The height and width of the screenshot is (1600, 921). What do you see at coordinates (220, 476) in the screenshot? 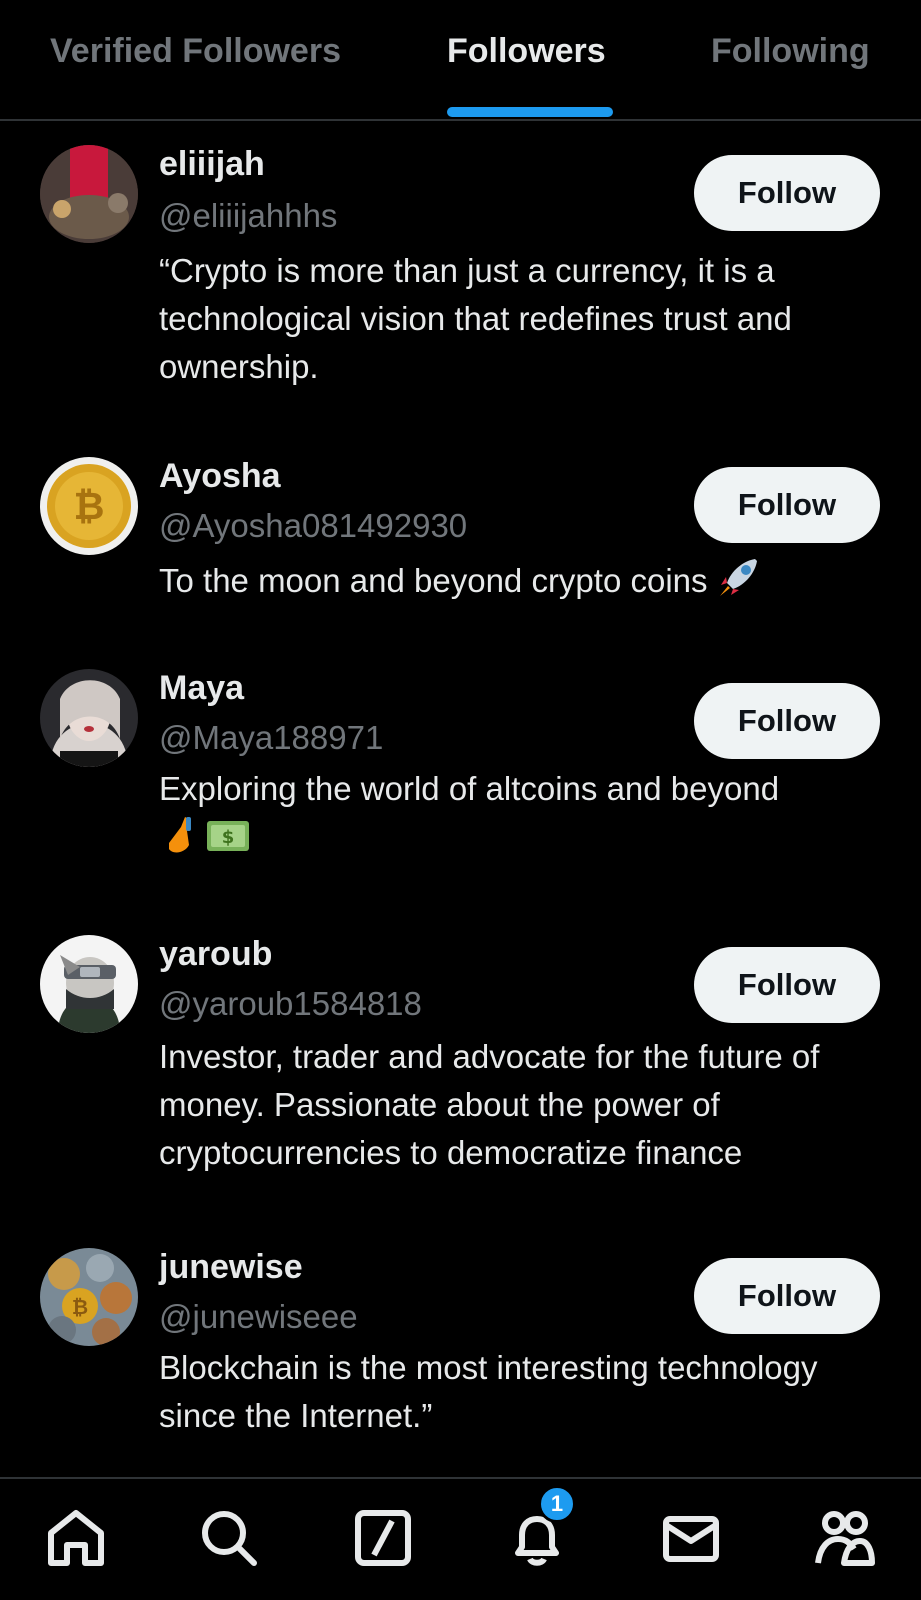
I see `follower-name: Ayosha` at bounding box center [220, 476].